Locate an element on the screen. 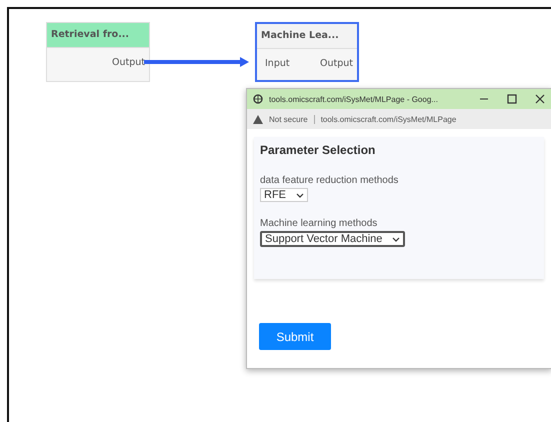  warning-icon is located at coordinates (258, 119).